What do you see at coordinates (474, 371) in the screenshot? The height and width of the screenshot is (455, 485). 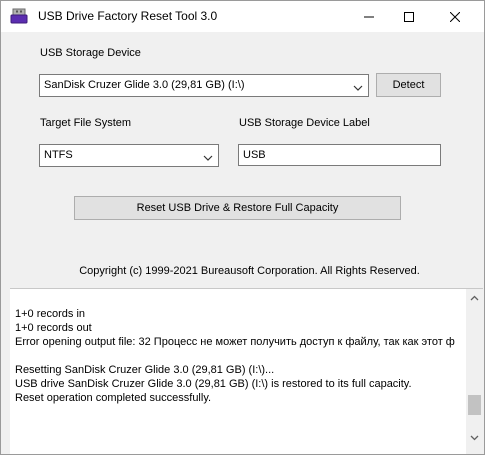 I see `log-scrollbar` at bounding box center [474, 371].